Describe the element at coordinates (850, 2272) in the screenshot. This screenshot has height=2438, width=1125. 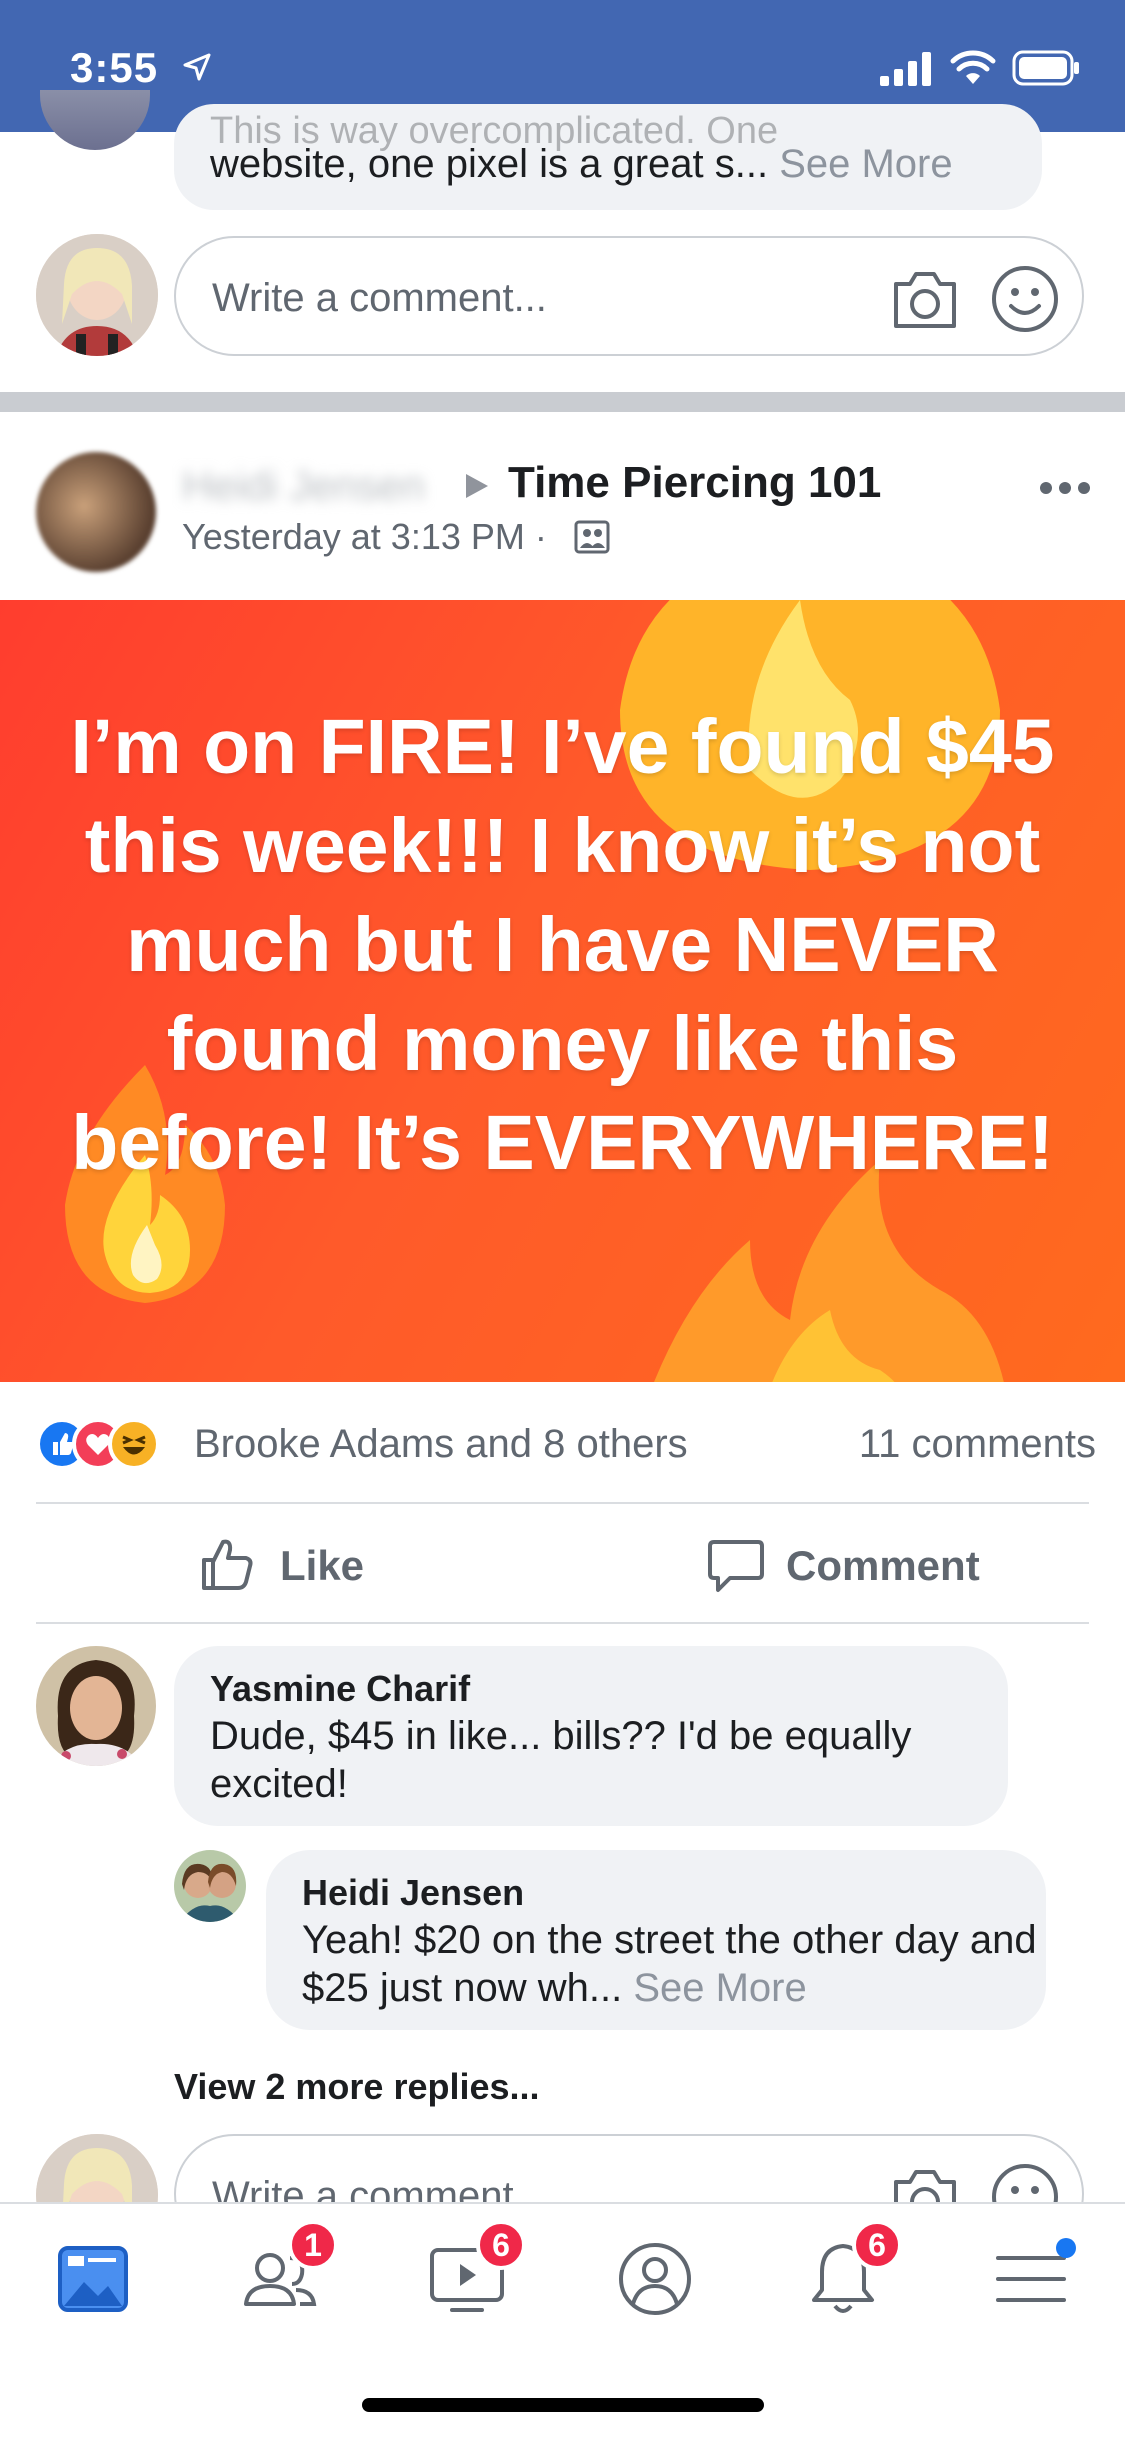
I see `tab-notifications: 6` at that location.